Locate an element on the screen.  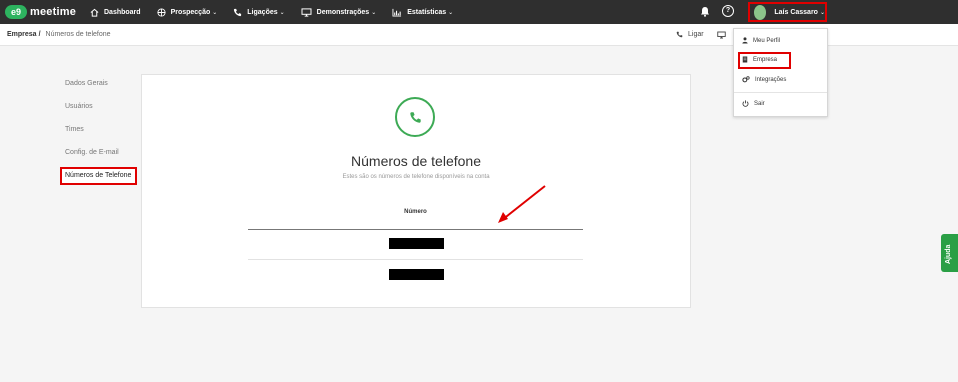
breadcrumb-current: Números de telefone is located at coordinates (78, 34).